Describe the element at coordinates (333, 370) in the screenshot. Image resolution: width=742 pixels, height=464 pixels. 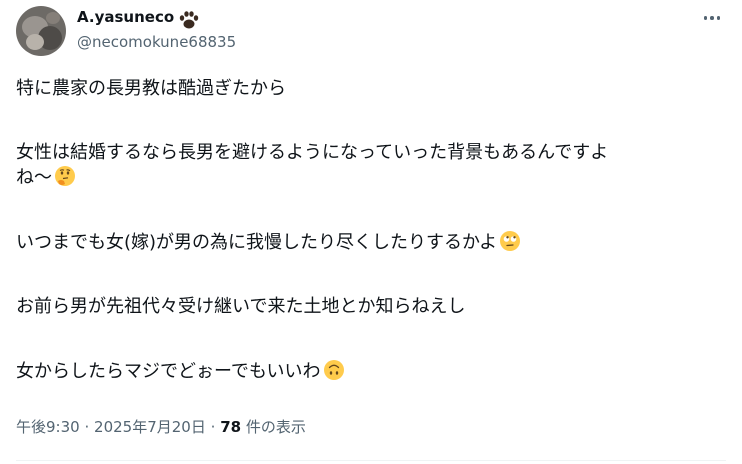
I see `upside-down-face-emoji` at that location.